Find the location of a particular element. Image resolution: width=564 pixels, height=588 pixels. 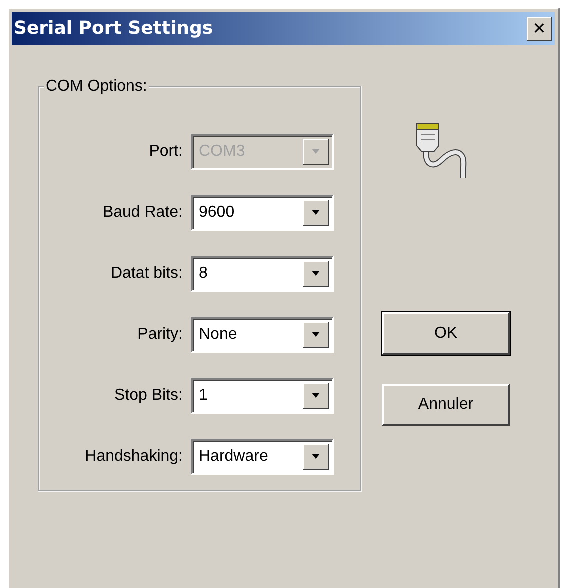

dropdown: 9600 is located at coordinates (262, 213).